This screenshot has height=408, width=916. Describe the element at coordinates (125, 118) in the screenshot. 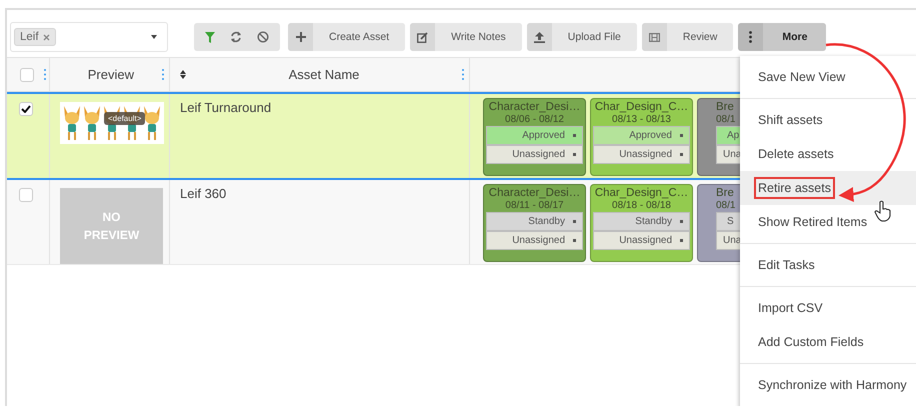

I see `default-badge: <default>` at that location.